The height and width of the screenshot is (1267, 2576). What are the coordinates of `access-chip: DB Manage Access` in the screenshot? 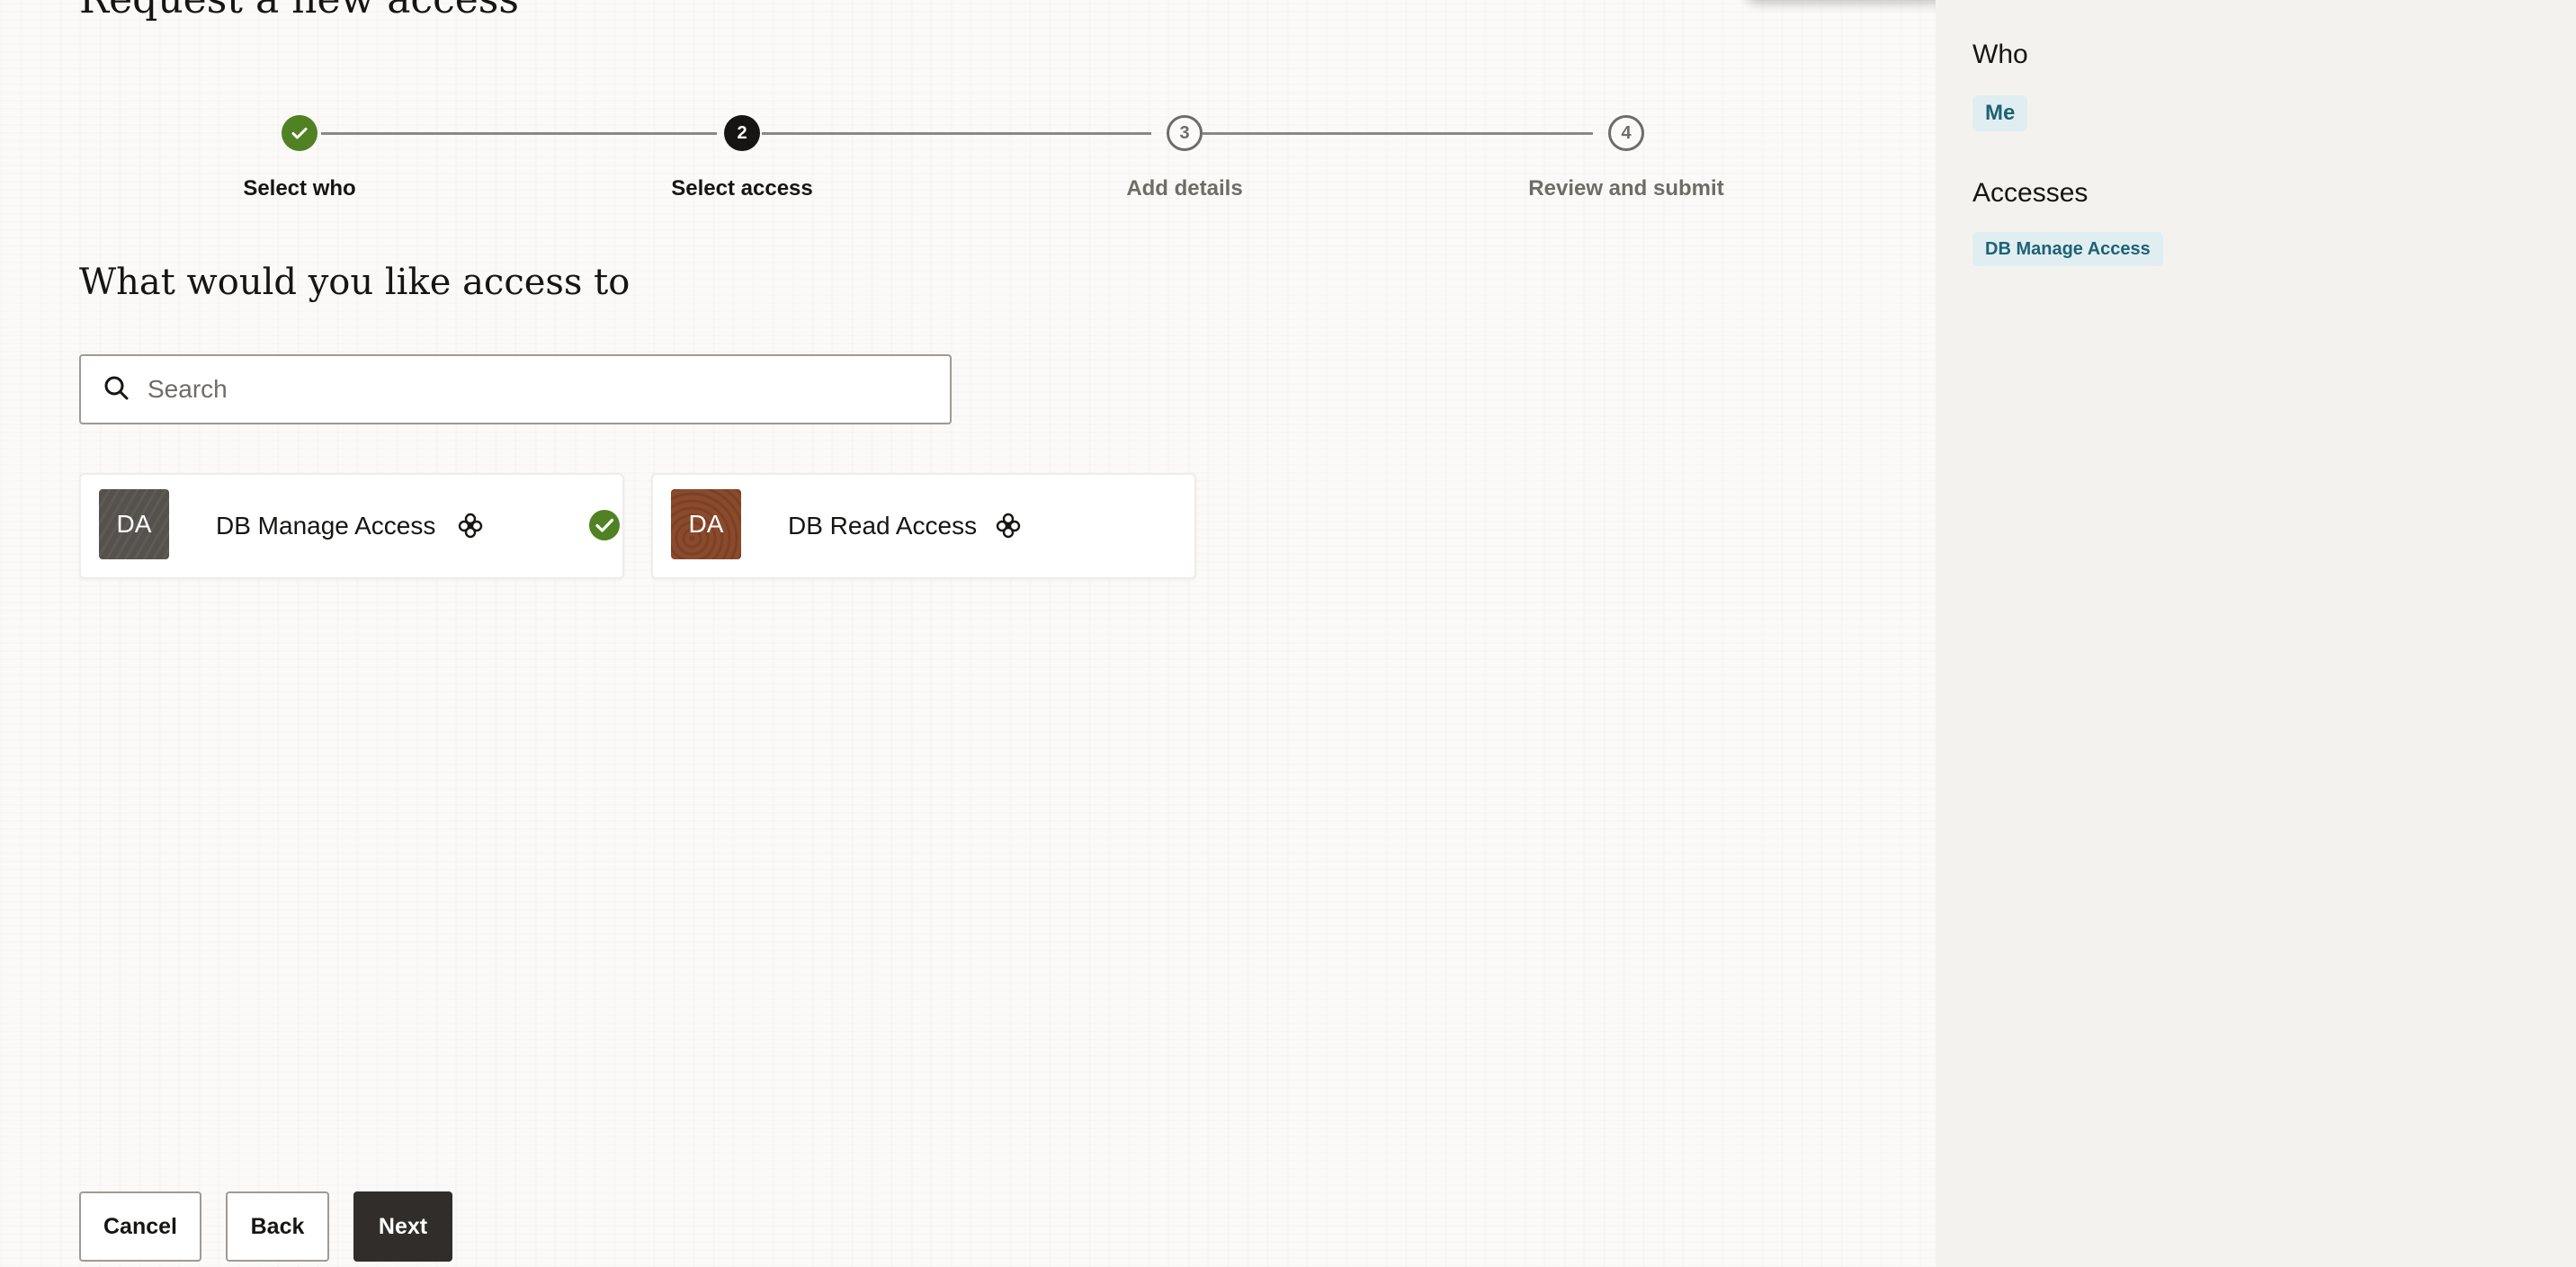 It's located at (2067, 249).